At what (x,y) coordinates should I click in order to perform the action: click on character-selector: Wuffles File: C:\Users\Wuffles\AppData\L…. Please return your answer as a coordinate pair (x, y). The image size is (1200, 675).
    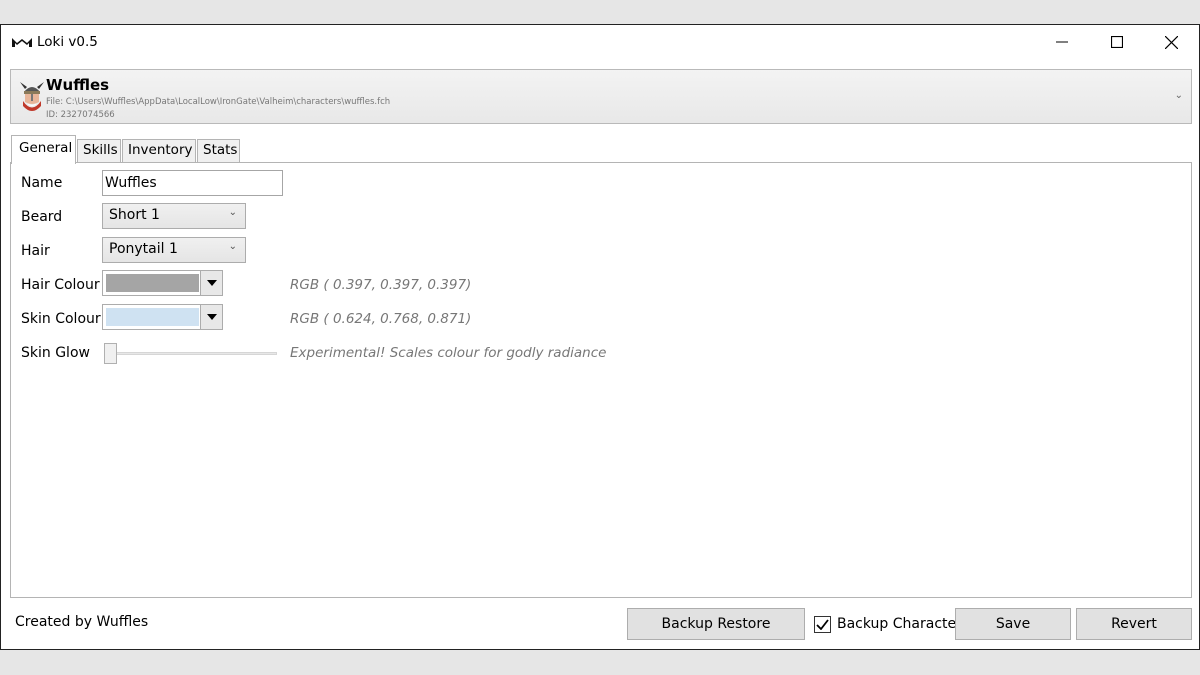
    Looking at the image, I should click on (601, 96).